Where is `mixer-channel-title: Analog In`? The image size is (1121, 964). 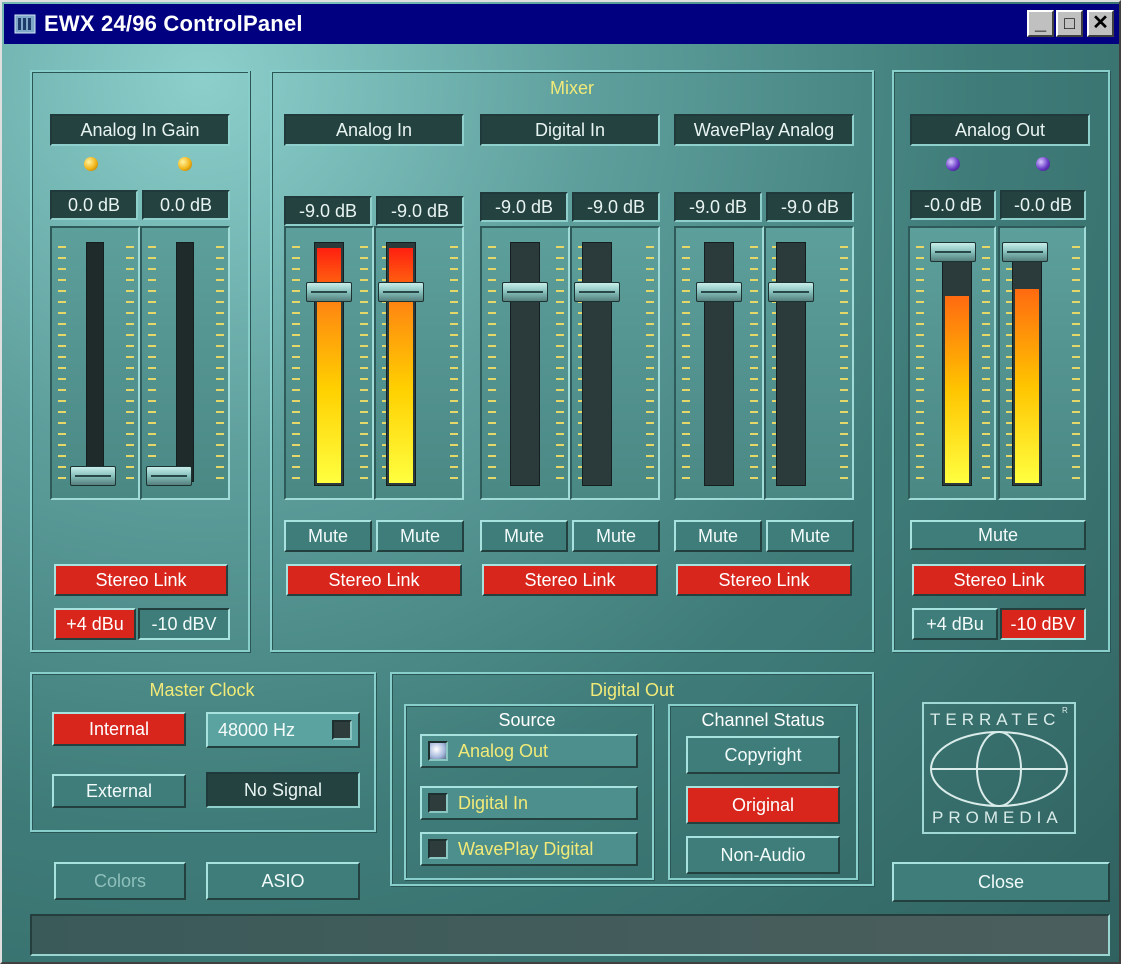
mixer-channel-title: Analog In is located at coordinates (374, 130).